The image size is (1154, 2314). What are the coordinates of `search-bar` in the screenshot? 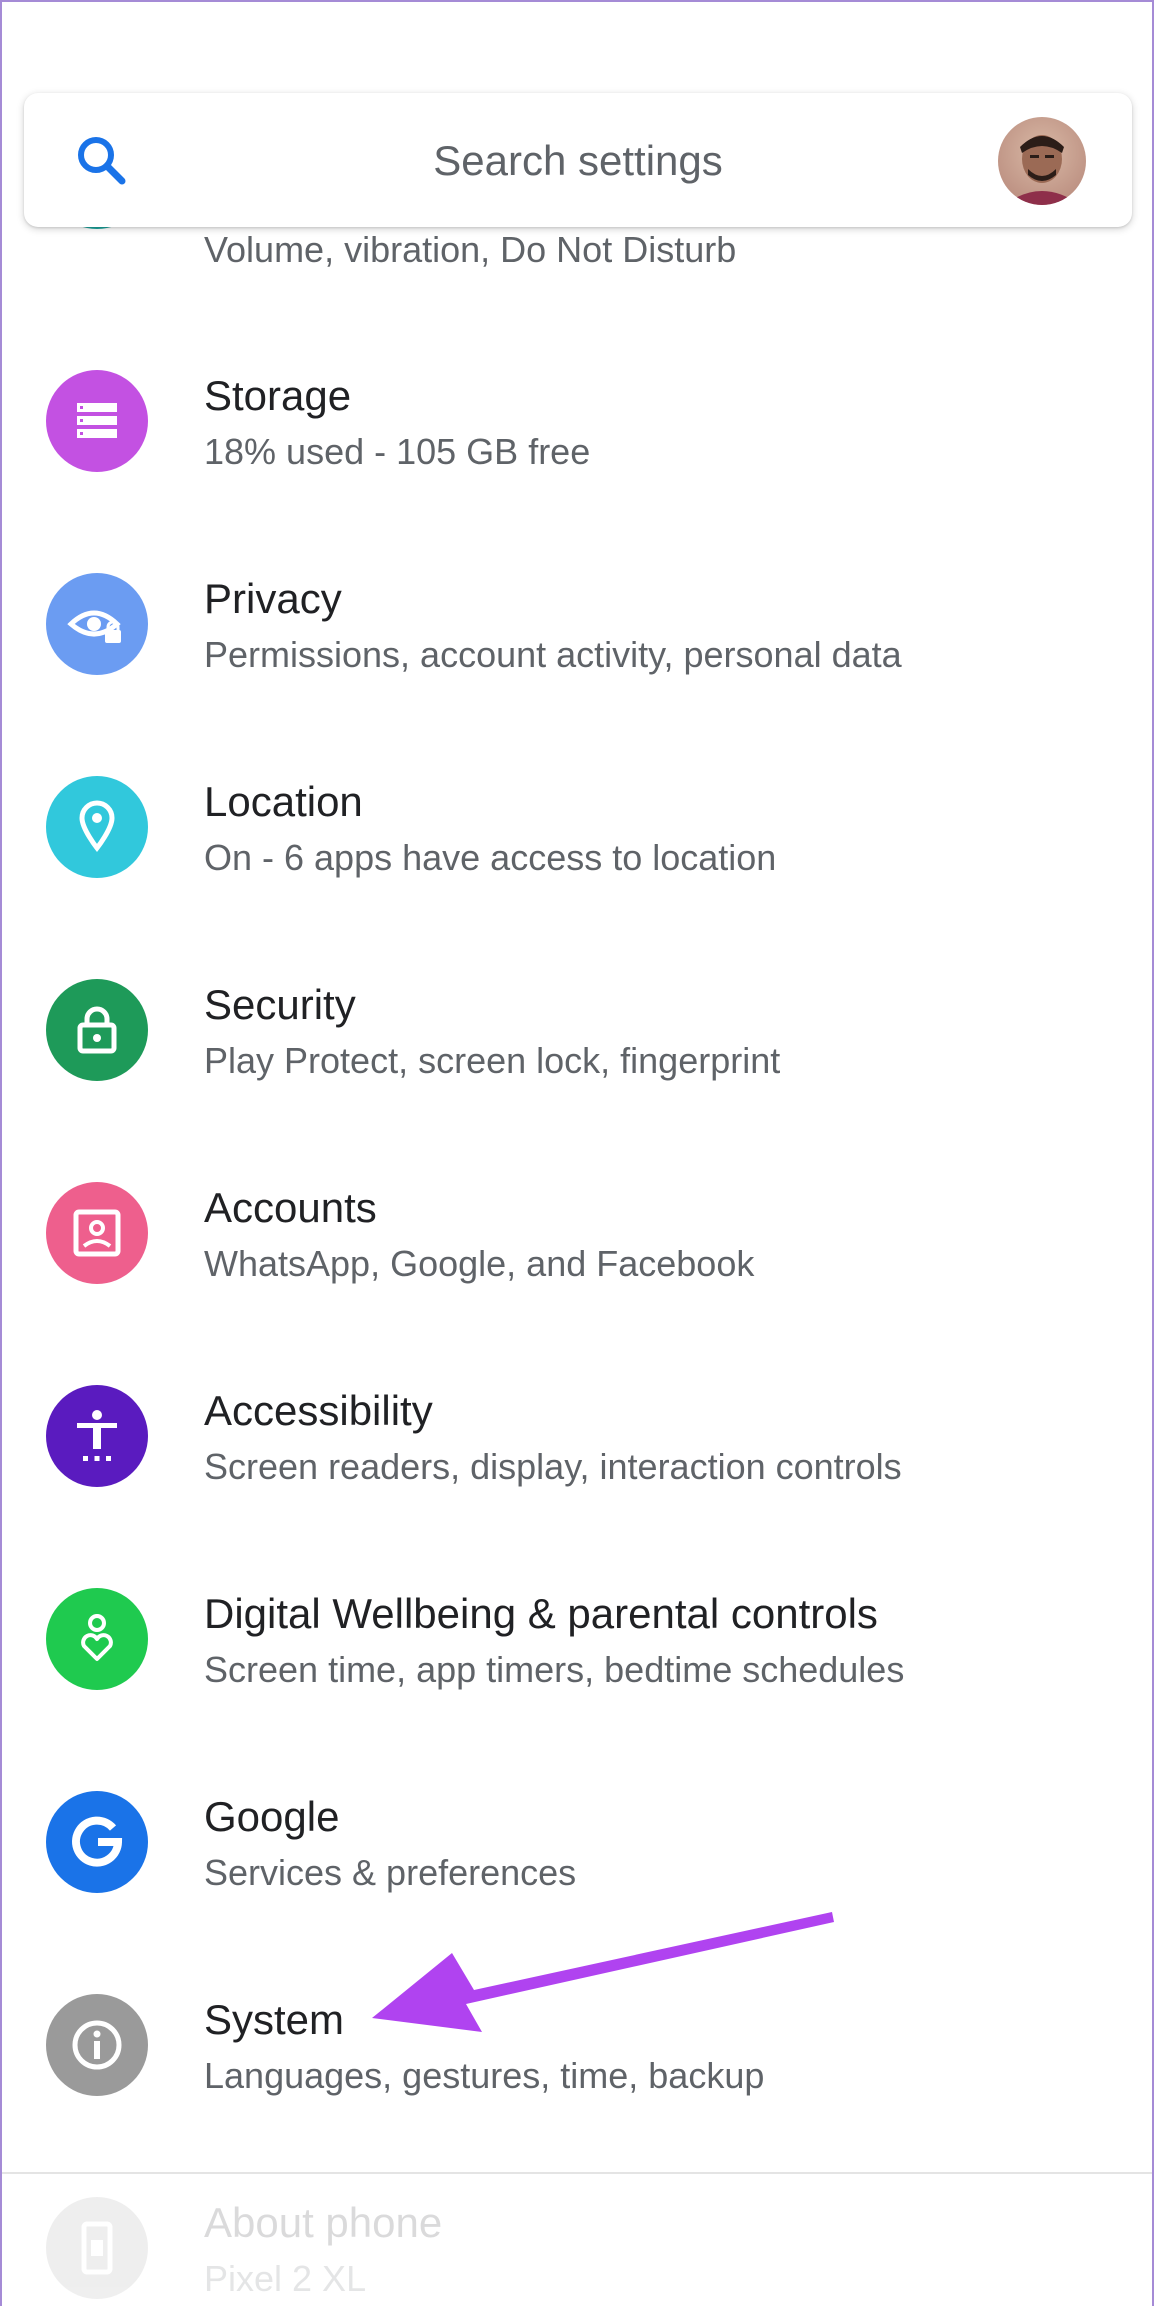 It's located at (578, 161).